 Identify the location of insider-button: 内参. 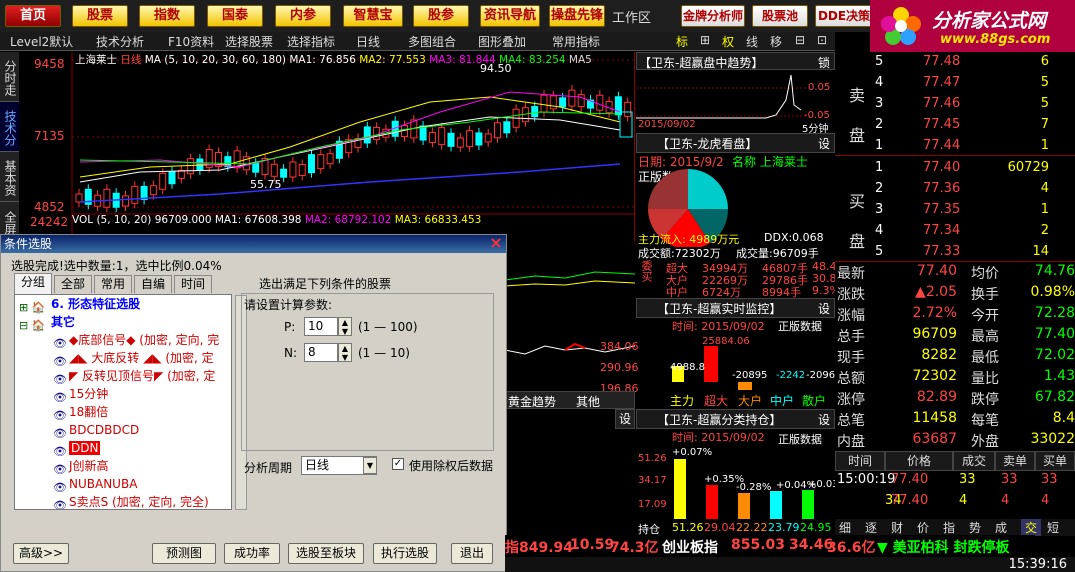
(303, 16).